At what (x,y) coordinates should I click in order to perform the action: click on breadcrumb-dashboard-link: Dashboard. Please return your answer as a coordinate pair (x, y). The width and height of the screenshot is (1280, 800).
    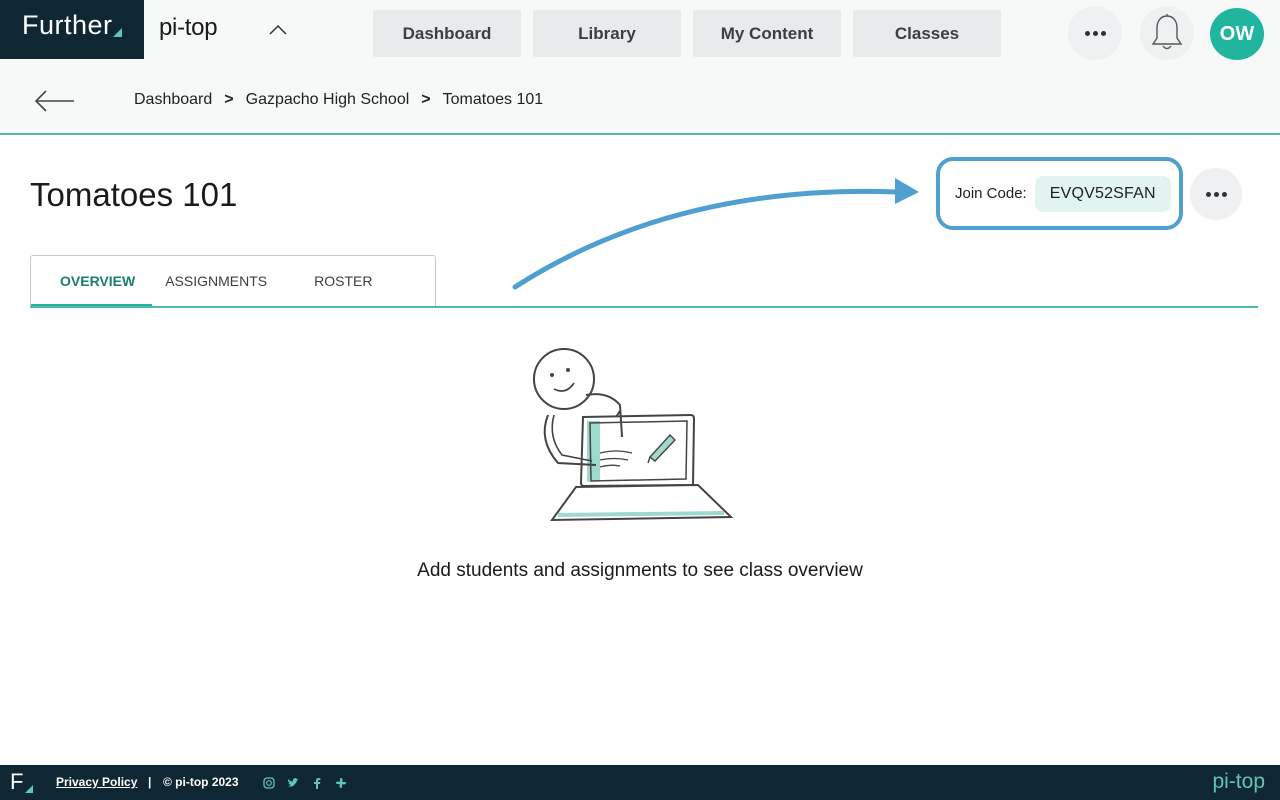
    Looking at the image, I should click on (173, 100).